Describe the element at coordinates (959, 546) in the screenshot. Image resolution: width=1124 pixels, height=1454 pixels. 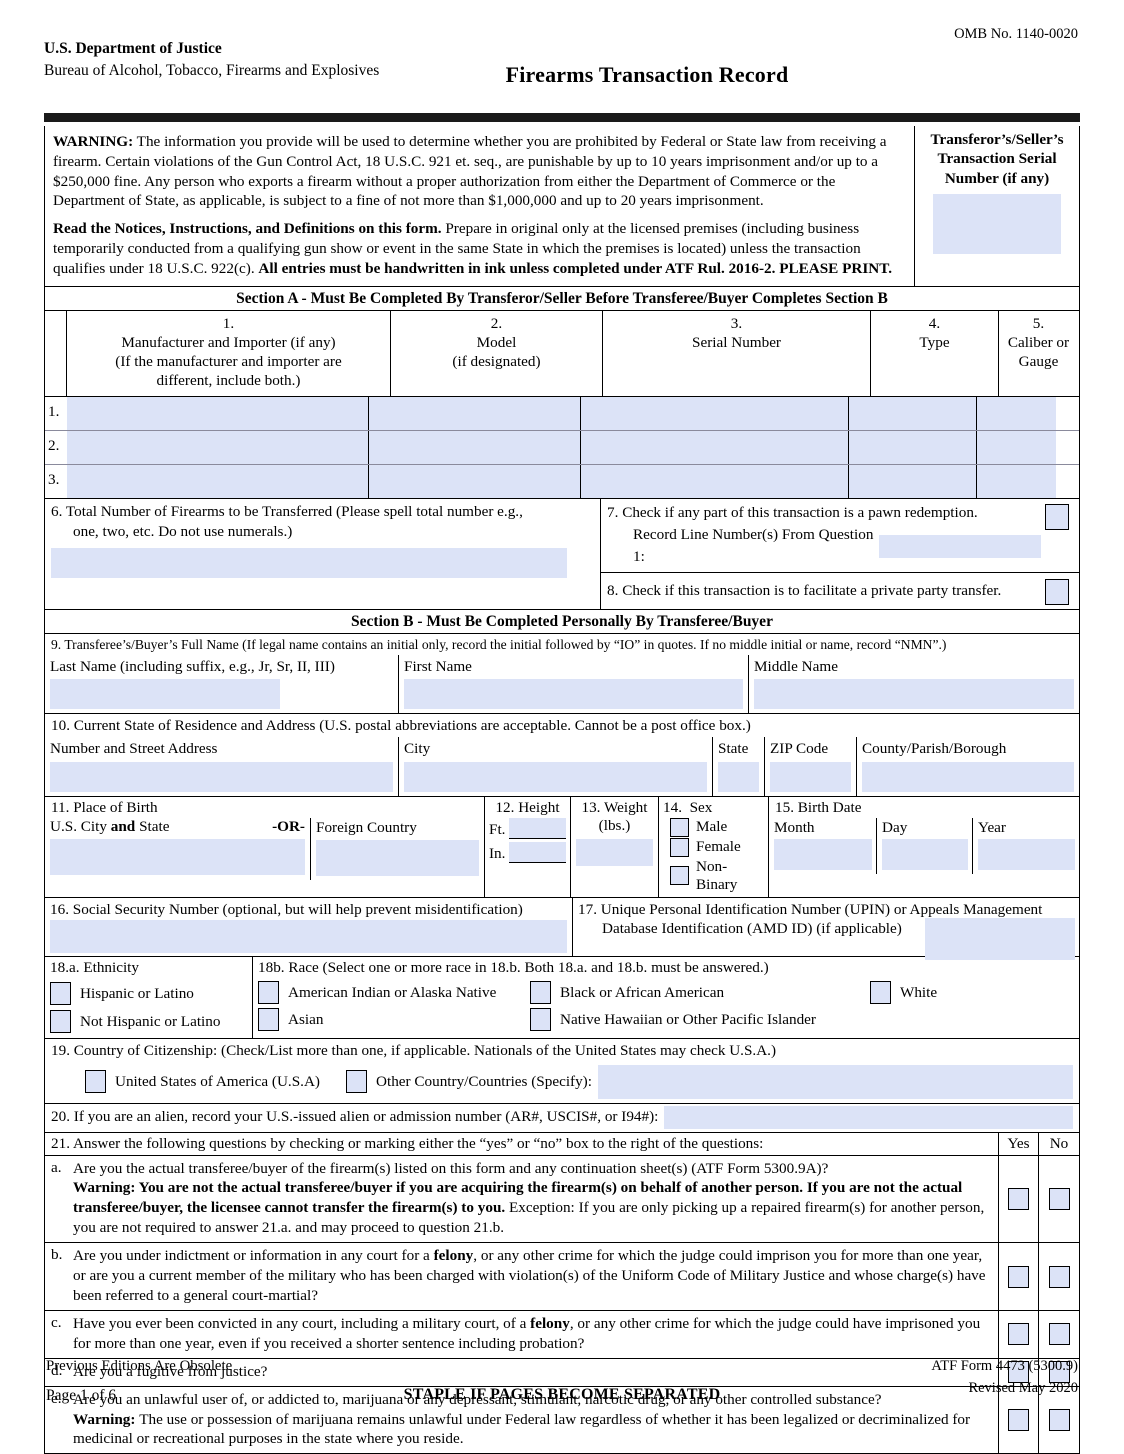
I see `q7-record-line-input` at that location.